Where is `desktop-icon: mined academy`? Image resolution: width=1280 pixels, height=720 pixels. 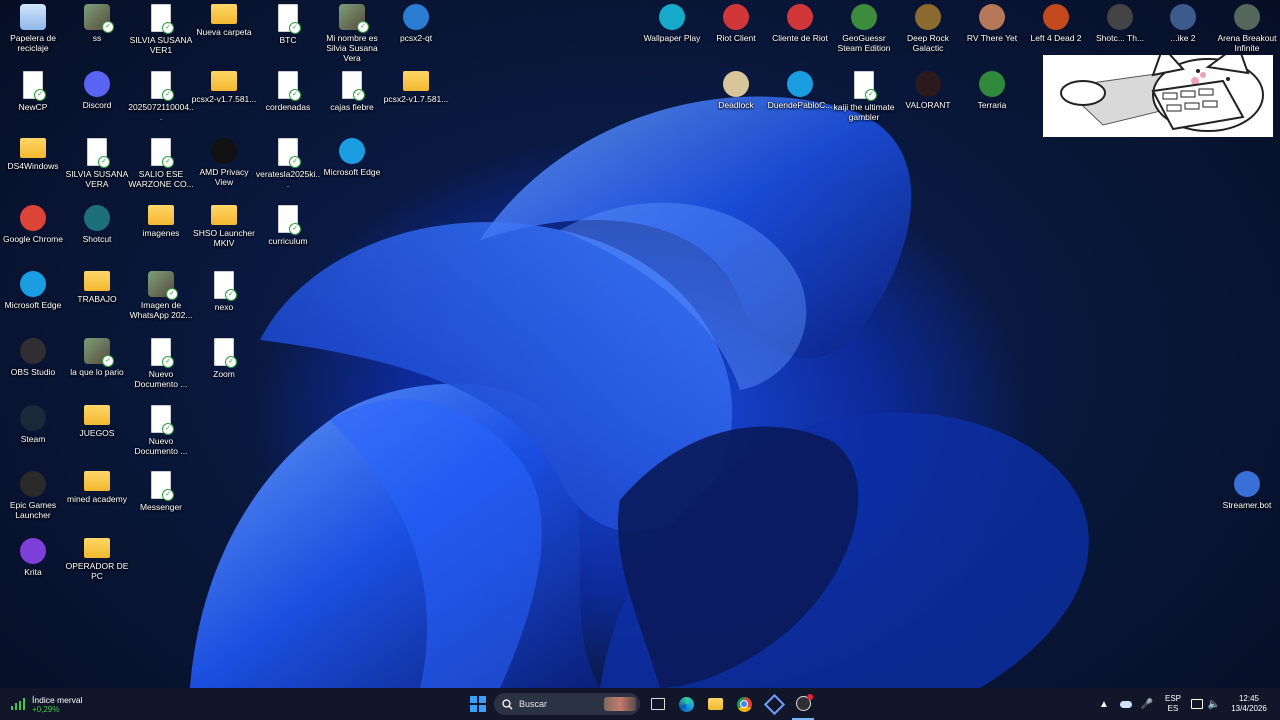
desktop-icon: mined academy is located at coordinates (97, 500).